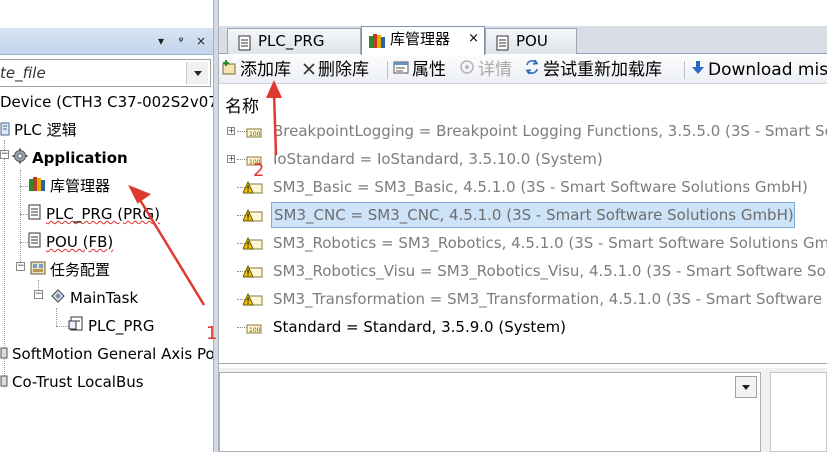  I want to click on panel-menu-dropdown-icon: ▾, so click(161, 41).